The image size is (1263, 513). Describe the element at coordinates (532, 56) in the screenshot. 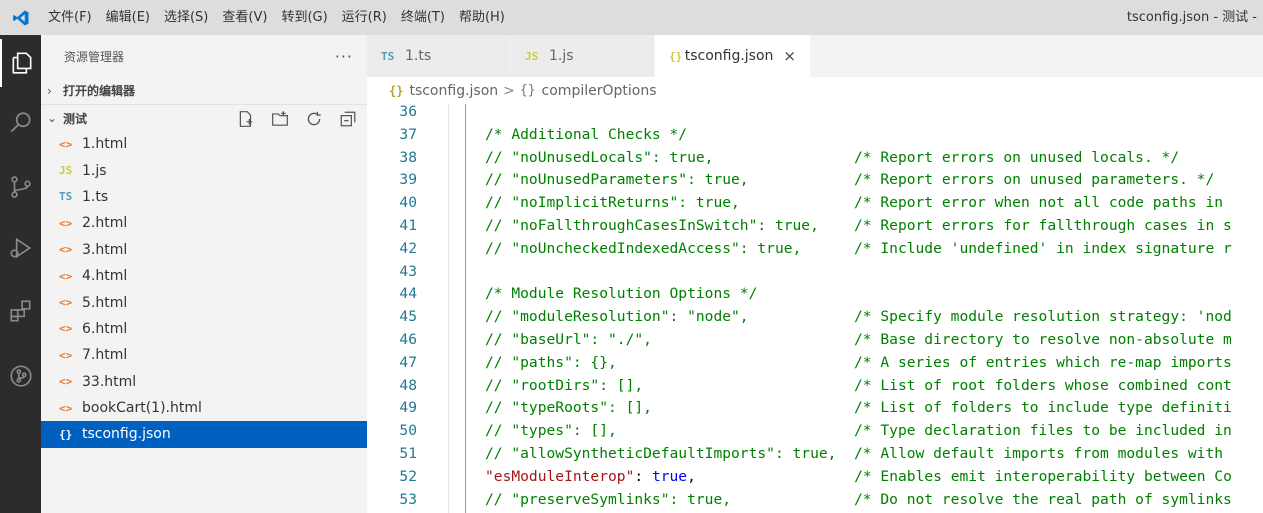

I see `js-file-icon: JS` at that location.